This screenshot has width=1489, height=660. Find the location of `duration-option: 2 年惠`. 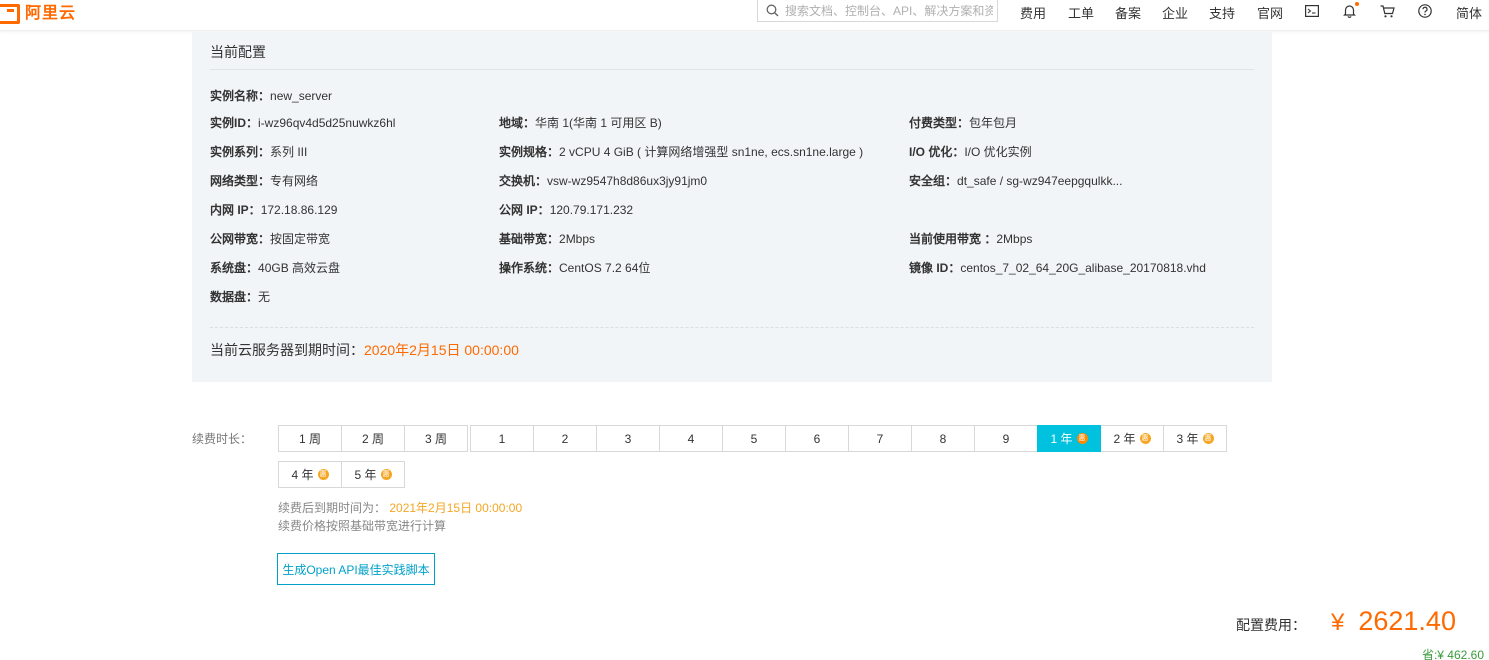

duration-option: 2 年惠 is located at coordinates (1132, 438).